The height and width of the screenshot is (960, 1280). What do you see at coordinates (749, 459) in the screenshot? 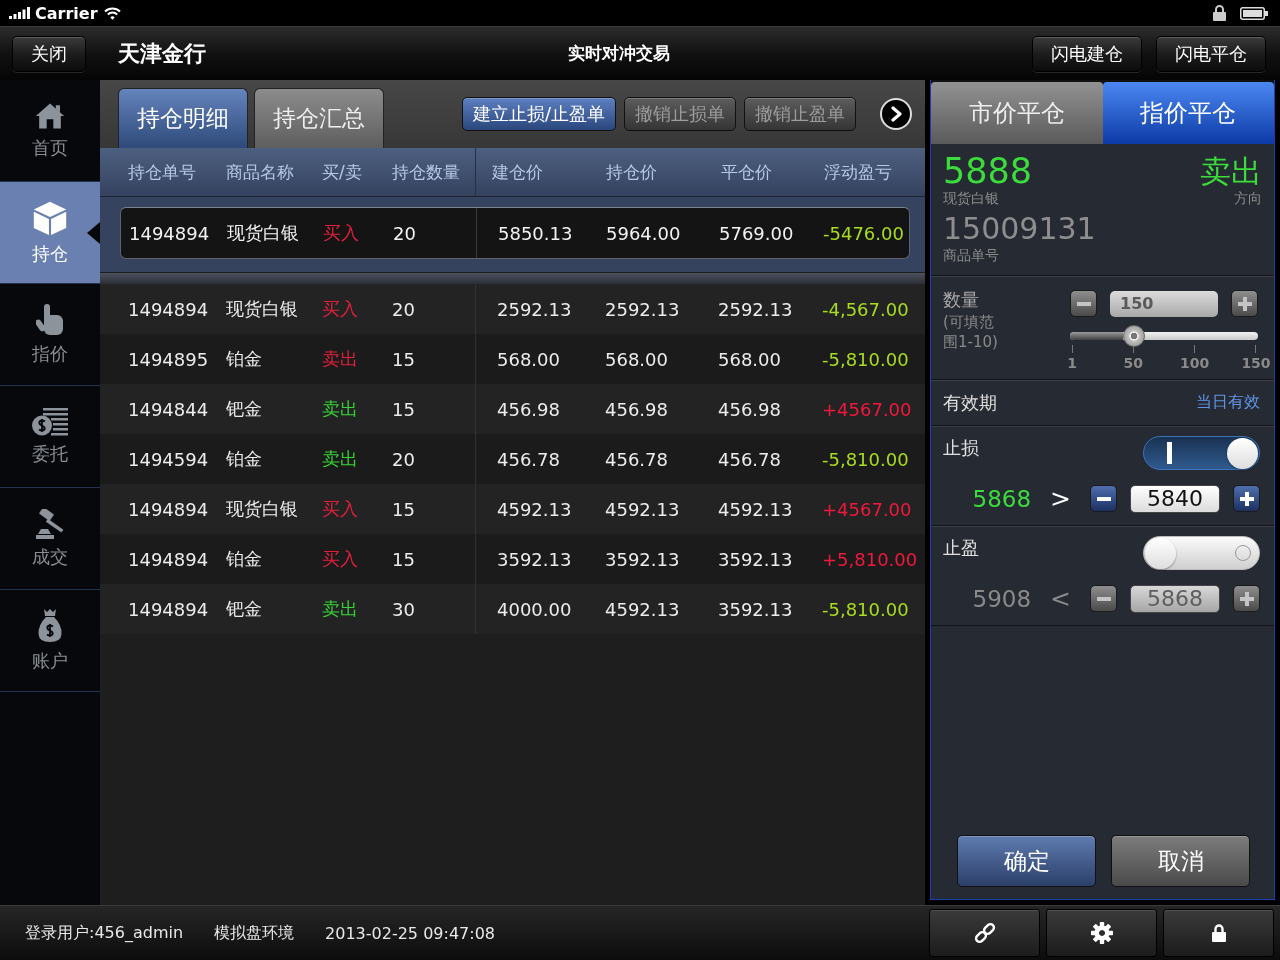
I see `close-price: 456.78` at bounding box center [749, 459].